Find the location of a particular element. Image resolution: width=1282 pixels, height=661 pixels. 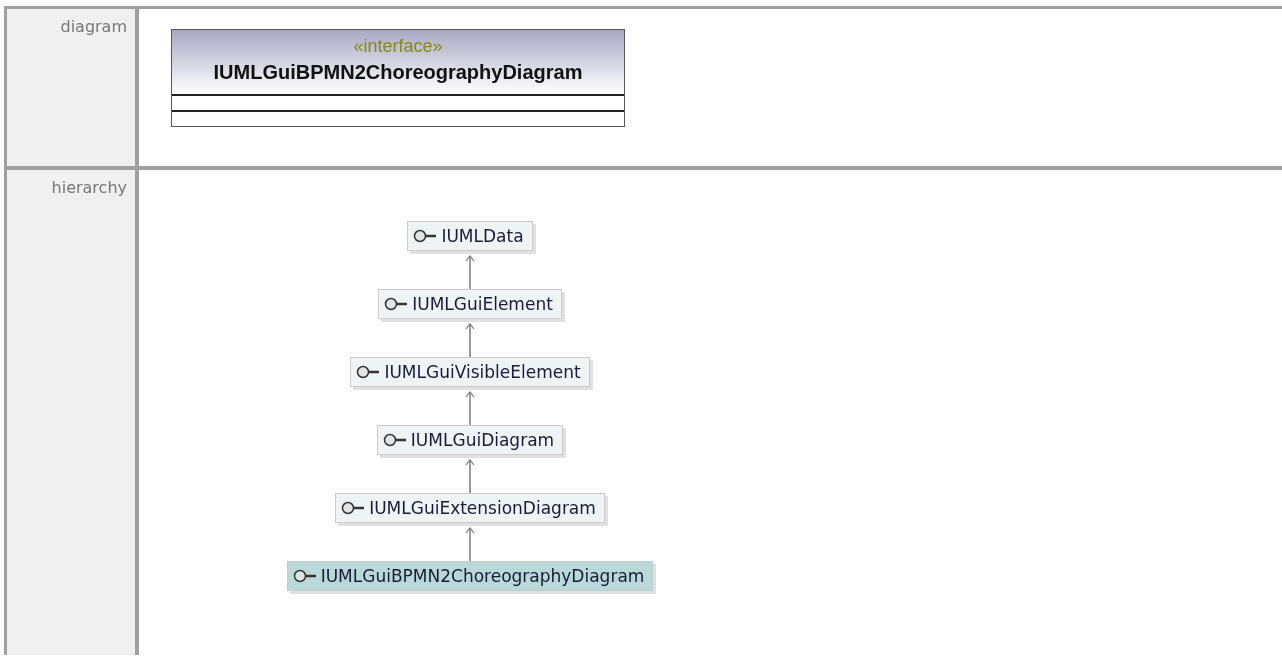

interface-node: IUMLGuiElement is located at coordinates (470, 304).